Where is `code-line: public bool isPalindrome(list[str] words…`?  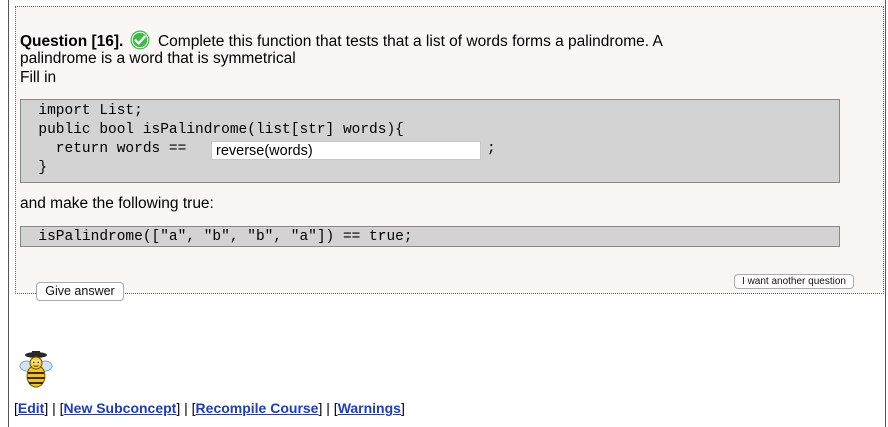 code-line: public bool isPalindrome(list[str] words… is located at coordinates (212, 130).